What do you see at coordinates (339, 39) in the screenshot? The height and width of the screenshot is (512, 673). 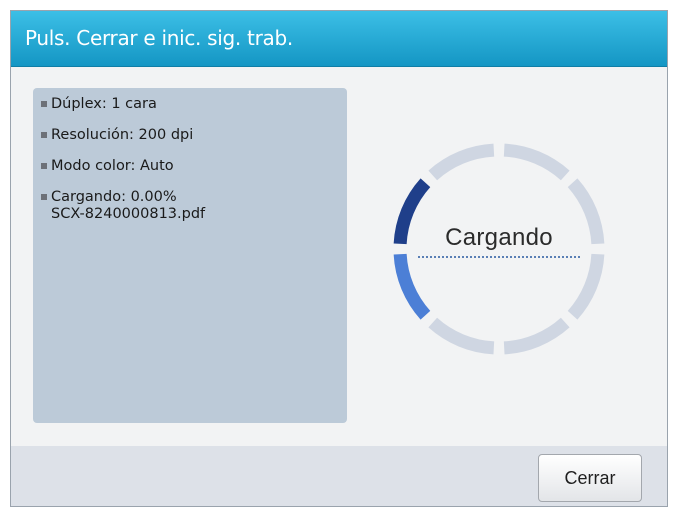 I see `dialog-titlebar: Puls. Cerrar e inic. sig. trab.` at bounding box center [339, 39].